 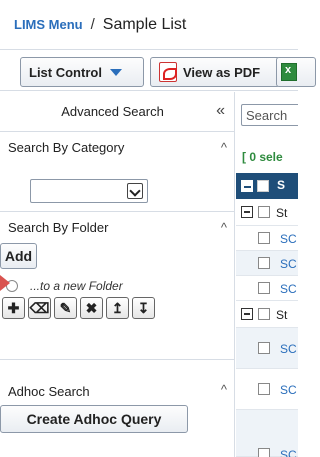 What do you see at coordinates (66, 147) in the screenshot?
I see `search-by-category-title: Search By Category` at bounding box center [66, 147].